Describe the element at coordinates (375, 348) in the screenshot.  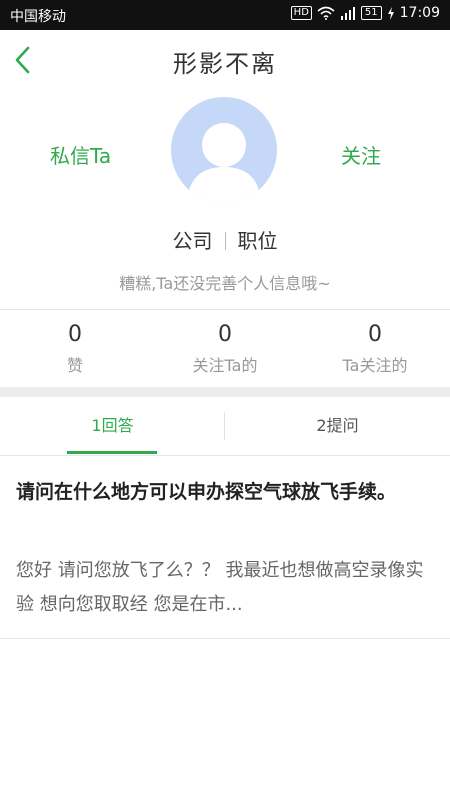
I see `stat-following: 0 Ta关注的` at that location.